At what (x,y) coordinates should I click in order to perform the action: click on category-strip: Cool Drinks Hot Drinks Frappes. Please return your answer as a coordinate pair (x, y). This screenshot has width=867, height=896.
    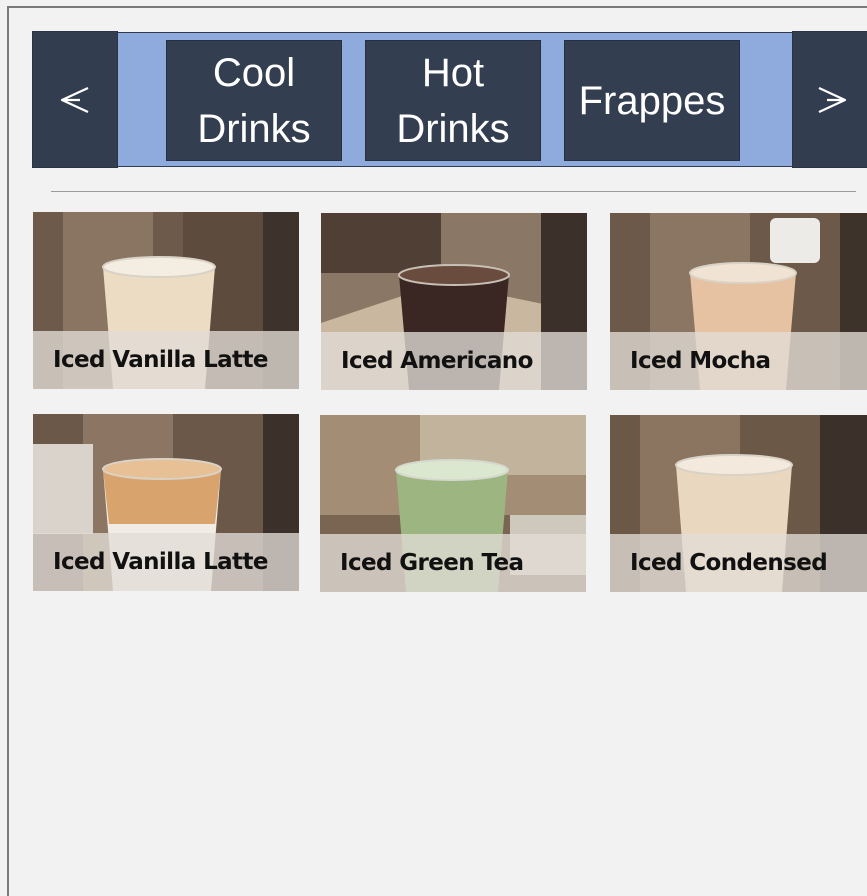
    Looking at the image, I should click on (455, 99).